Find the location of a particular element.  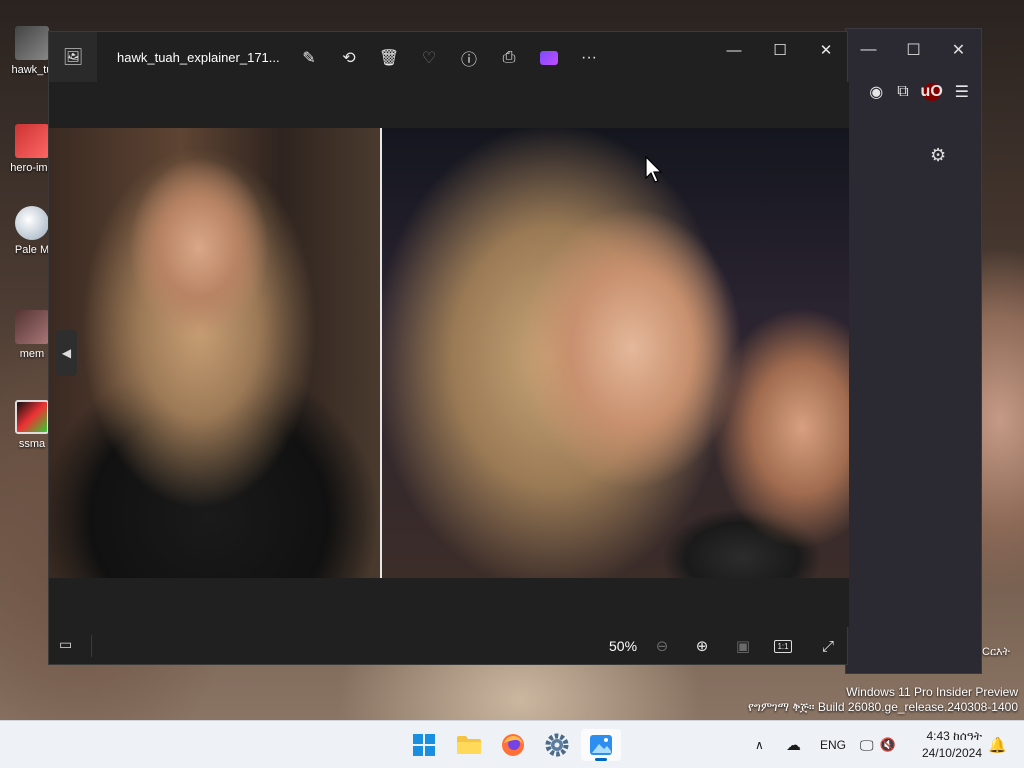

fit-to-window-button: ▣ is located at coordinates (743, 646).